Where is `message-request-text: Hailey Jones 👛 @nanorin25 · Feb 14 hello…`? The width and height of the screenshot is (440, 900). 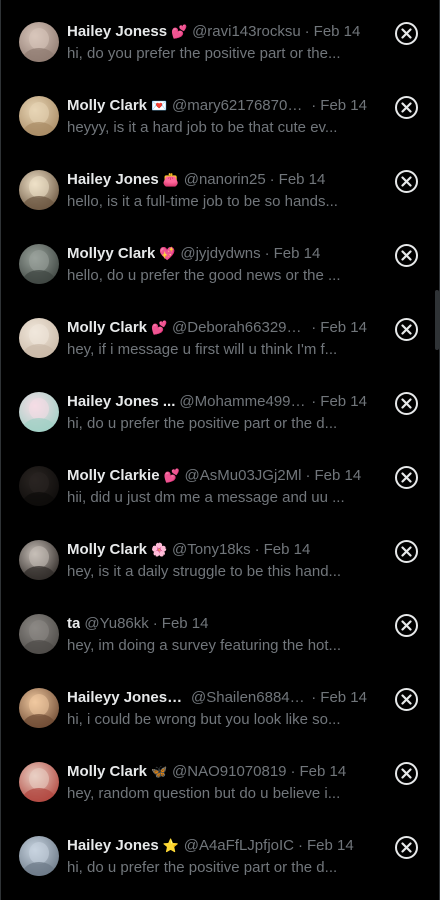
message-request-text: Hailey Jones 👛 @nanorin25 · Feb 14 hello… is located at coordinates (217, 191).